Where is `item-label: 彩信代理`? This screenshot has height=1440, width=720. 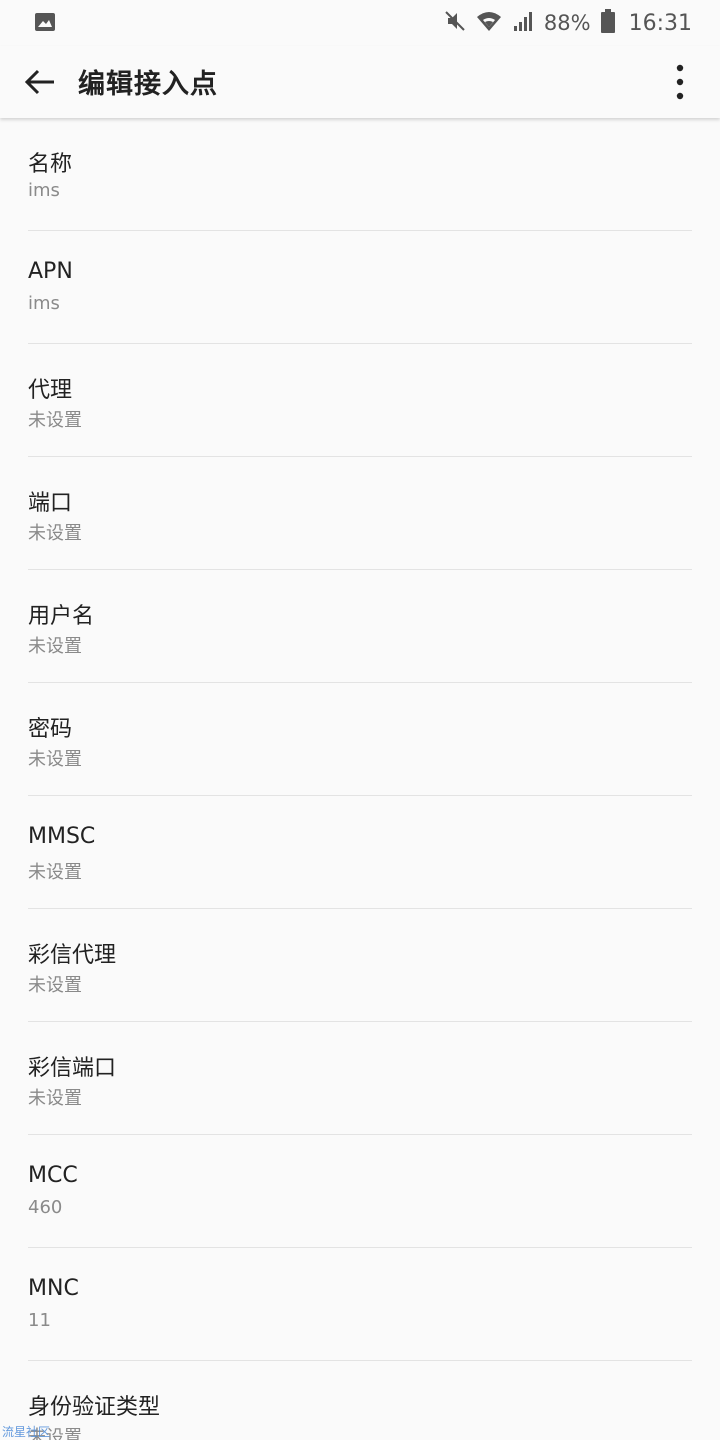
item-label: 彩信代理 is located at coordinates (72, 955).